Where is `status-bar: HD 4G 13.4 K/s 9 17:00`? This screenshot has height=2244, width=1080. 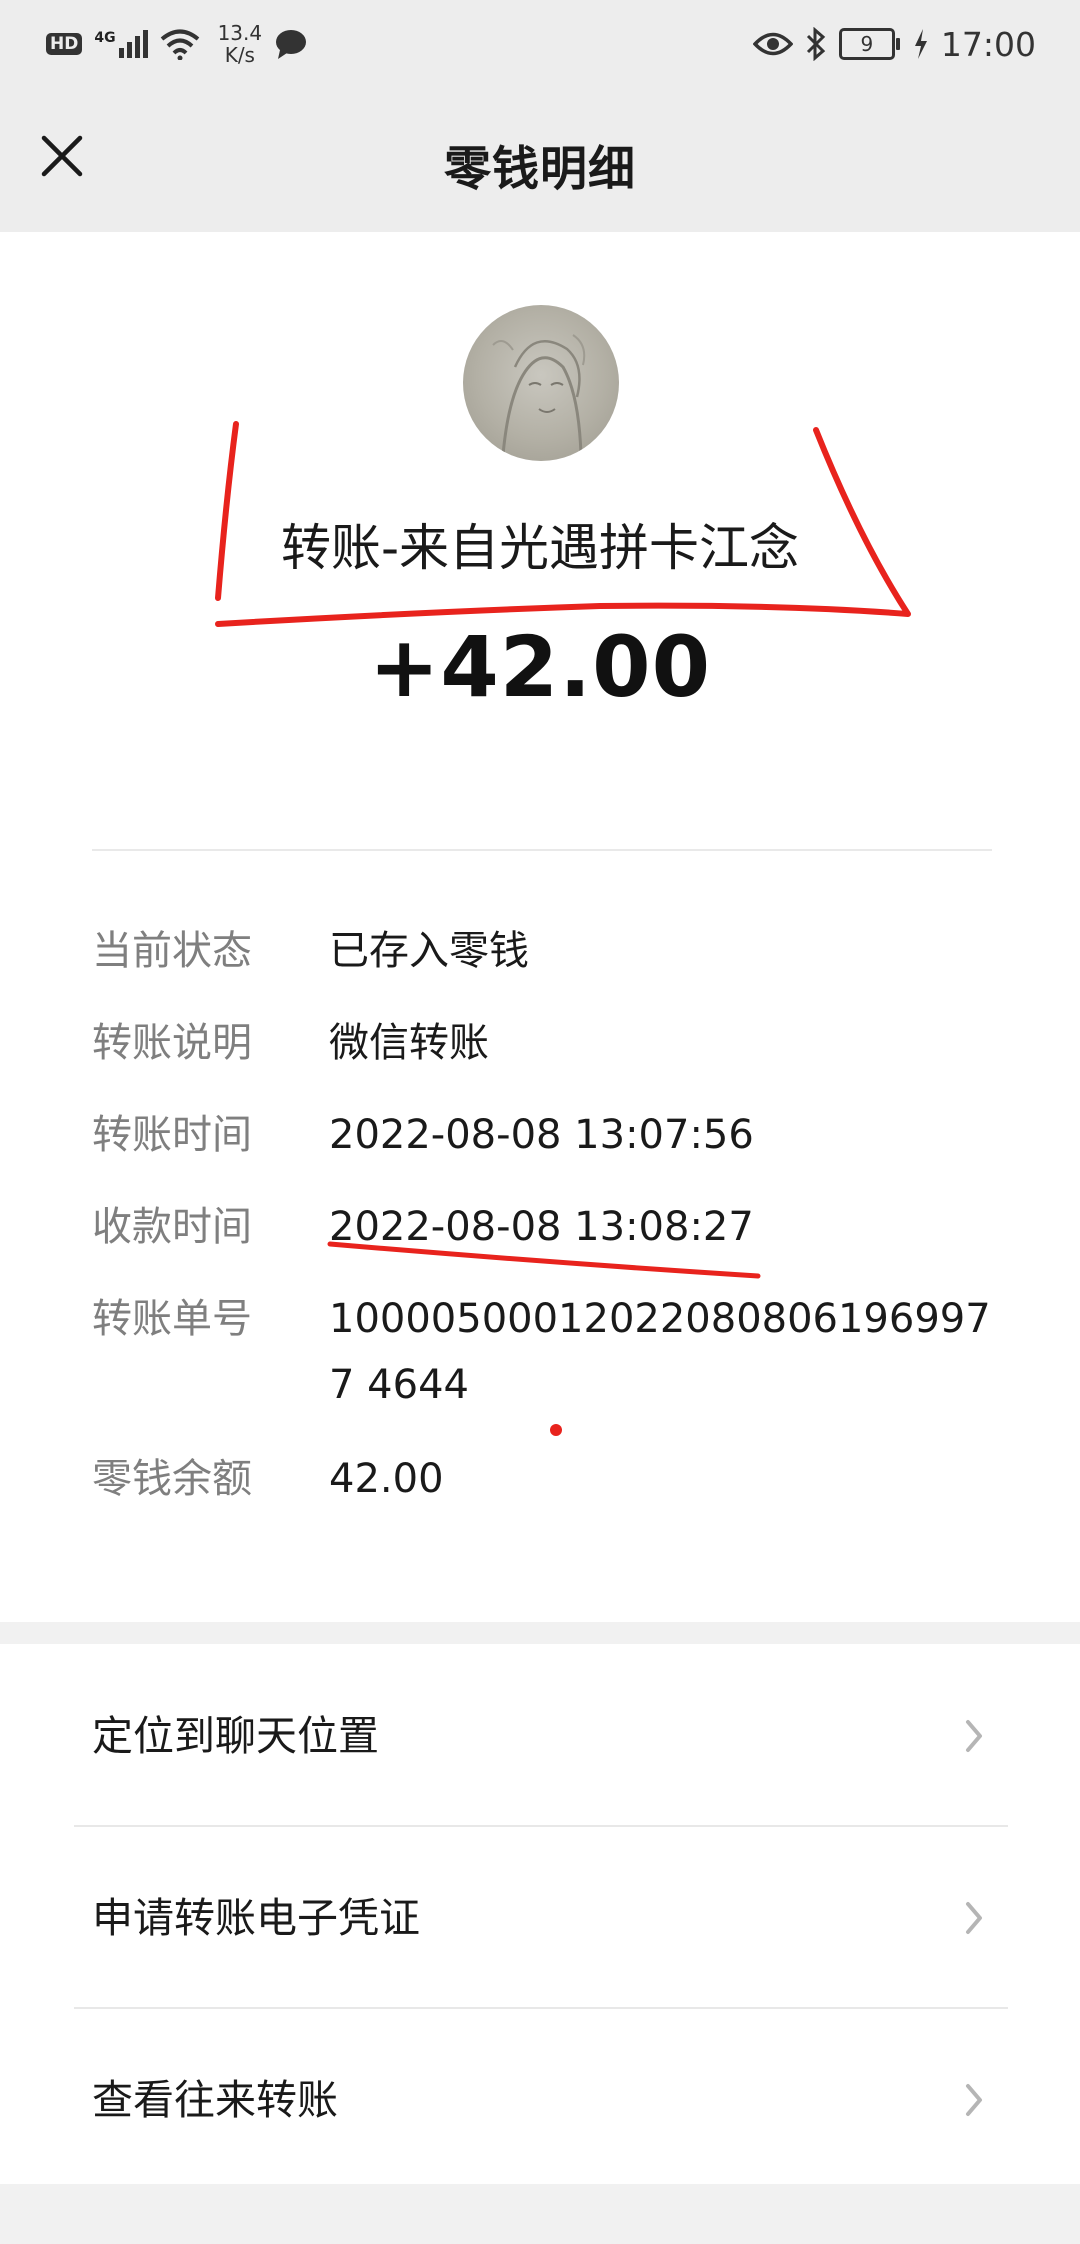
status-bar: HD 4G 13.4 K/s 9 17:00 is located at coordinates (540, 43).